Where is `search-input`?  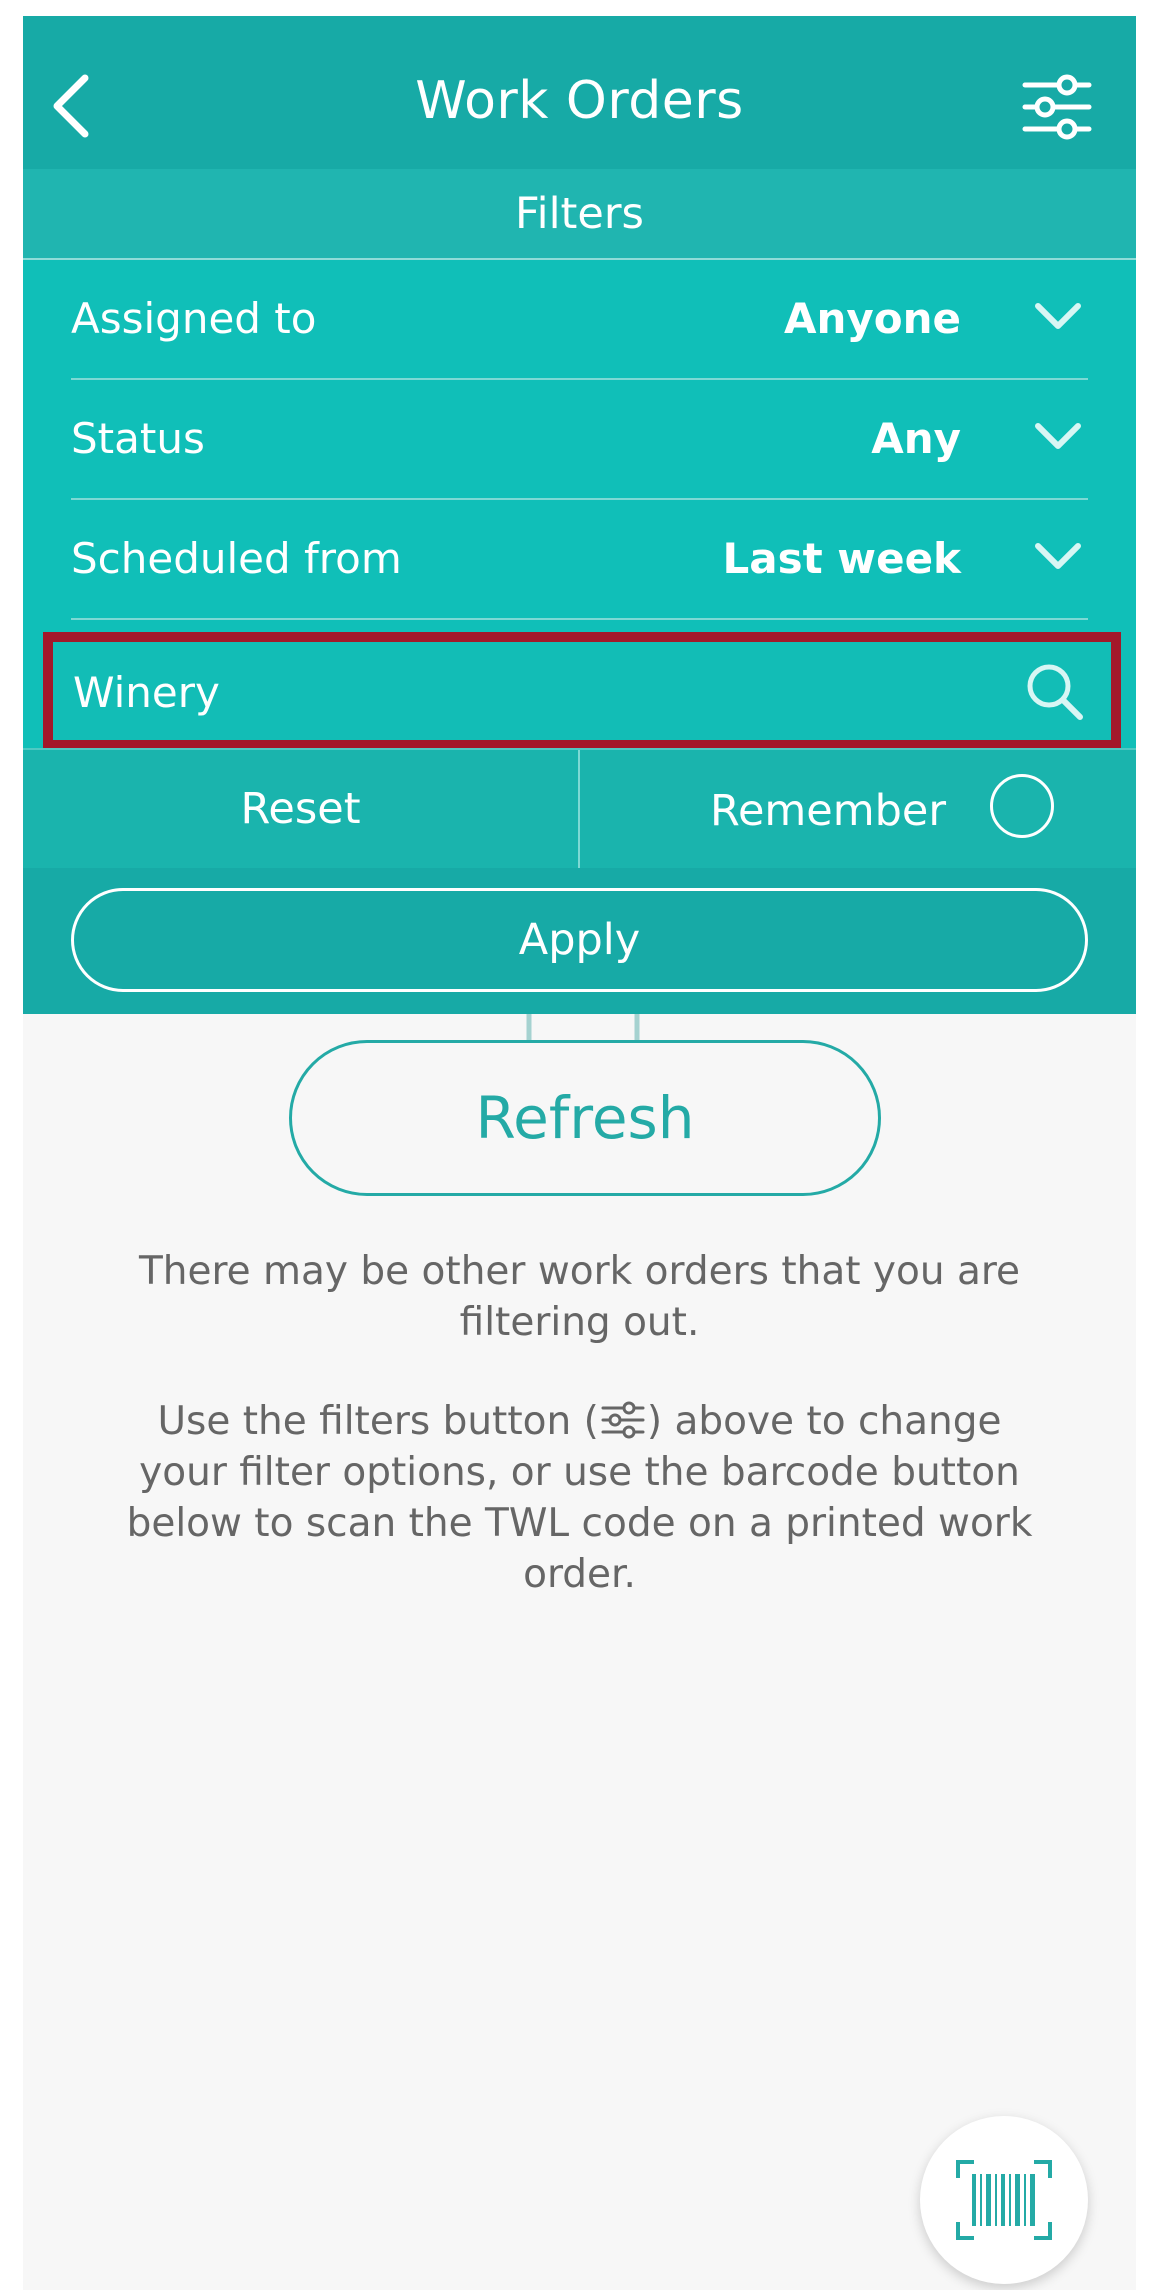 search-input is located at coordinates (523, 692).